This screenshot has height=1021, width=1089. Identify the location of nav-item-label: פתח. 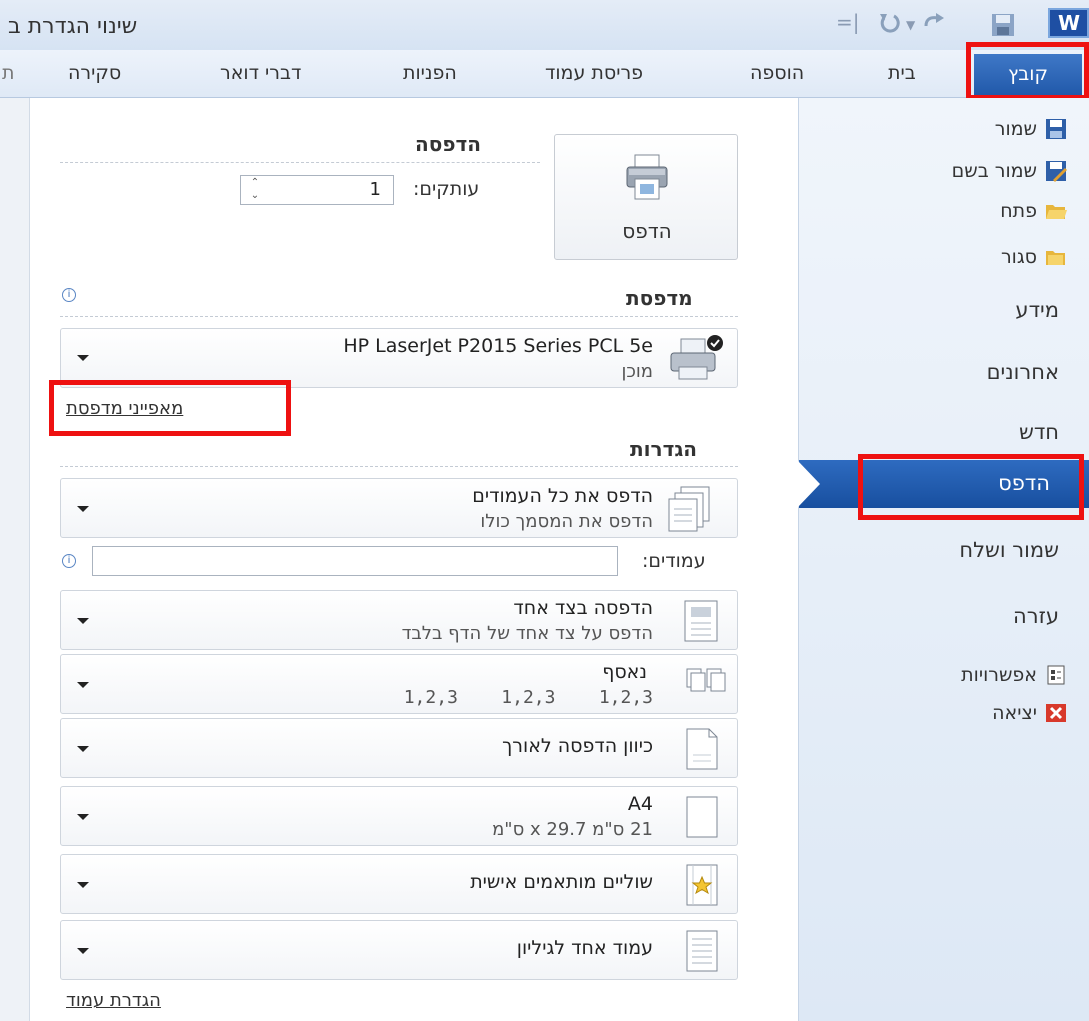
(1018, 211).